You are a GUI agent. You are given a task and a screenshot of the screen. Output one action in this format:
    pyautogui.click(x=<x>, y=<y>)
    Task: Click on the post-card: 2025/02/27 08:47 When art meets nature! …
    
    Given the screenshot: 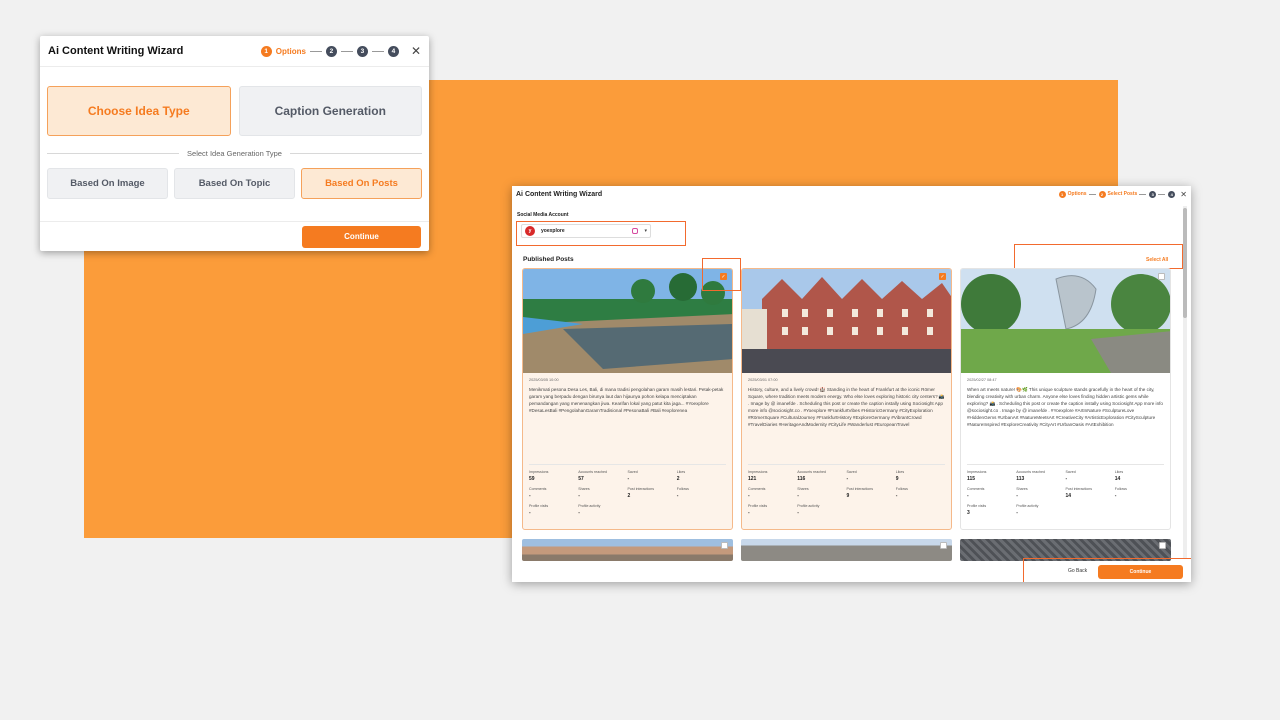 What is the action you would take?
    pyautogui.click(x=1065, y=399)
    